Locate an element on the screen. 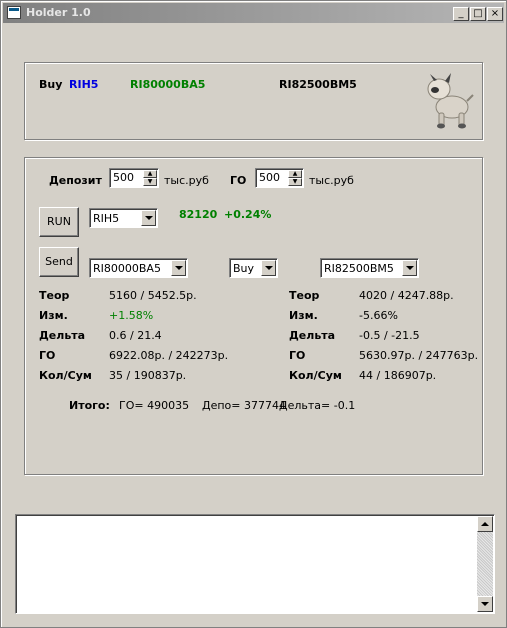 Image resolution: width=507 pixels, height=628 pixels. deposit-spinbox: ▲ ▼ is located at coordinates (134, 178).